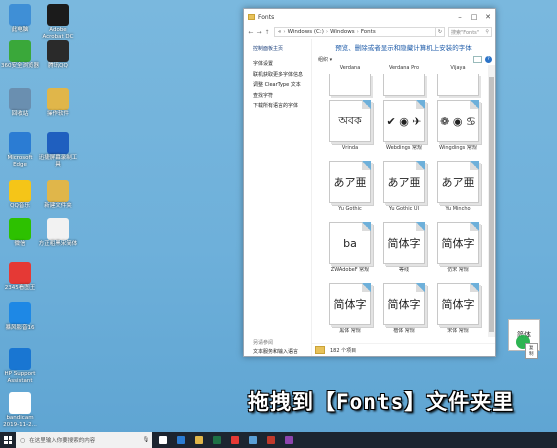  What do you see at coordinates (282, 84) in the screenshot?
I see `cleartype-link: 调整 ClearType 文本` at bounding box center [282, 84].